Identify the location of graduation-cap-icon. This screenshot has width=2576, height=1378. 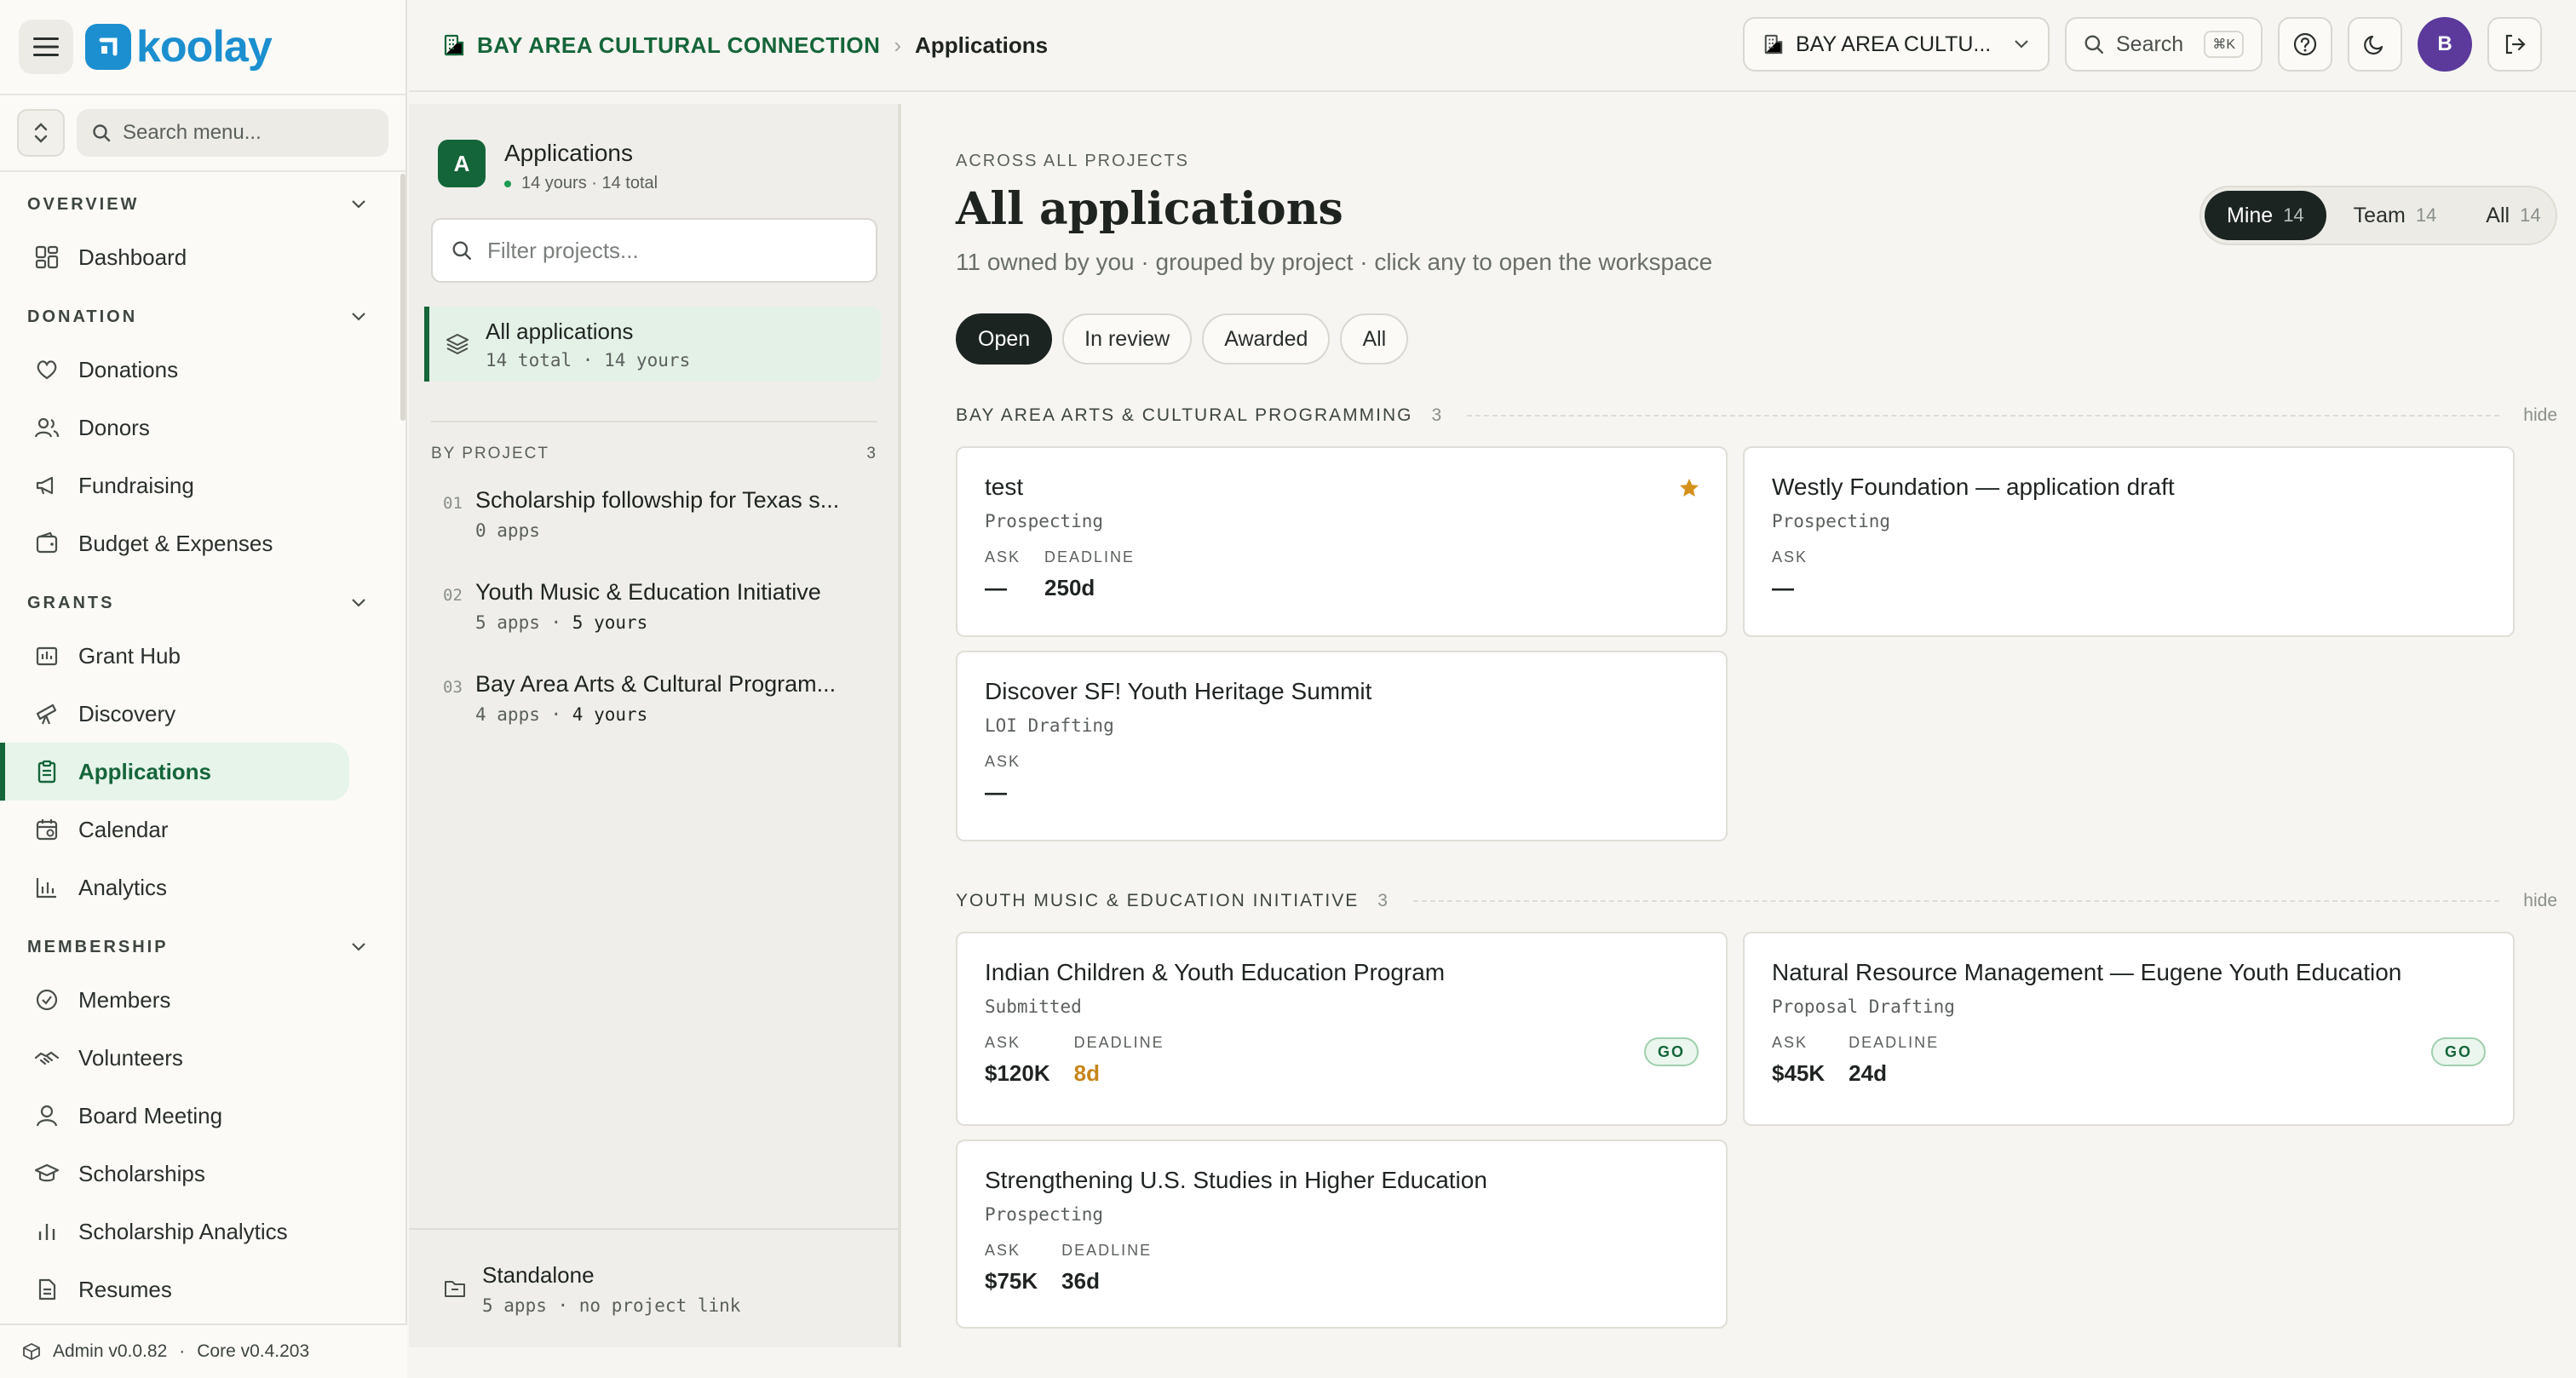
(46, 1173).